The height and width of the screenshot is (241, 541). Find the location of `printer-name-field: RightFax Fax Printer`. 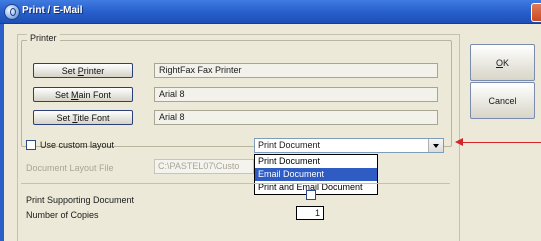

printer-name-field: RightFax Fax Printer is located at coordinates (296, 70).